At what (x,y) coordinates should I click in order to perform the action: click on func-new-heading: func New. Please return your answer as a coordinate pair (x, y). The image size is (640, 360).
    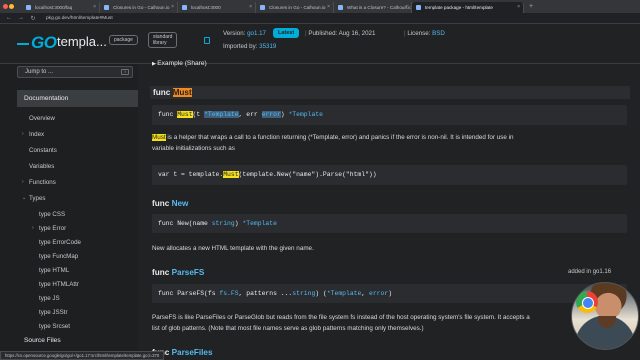
    Looking at the image, I should click on (170, 203).